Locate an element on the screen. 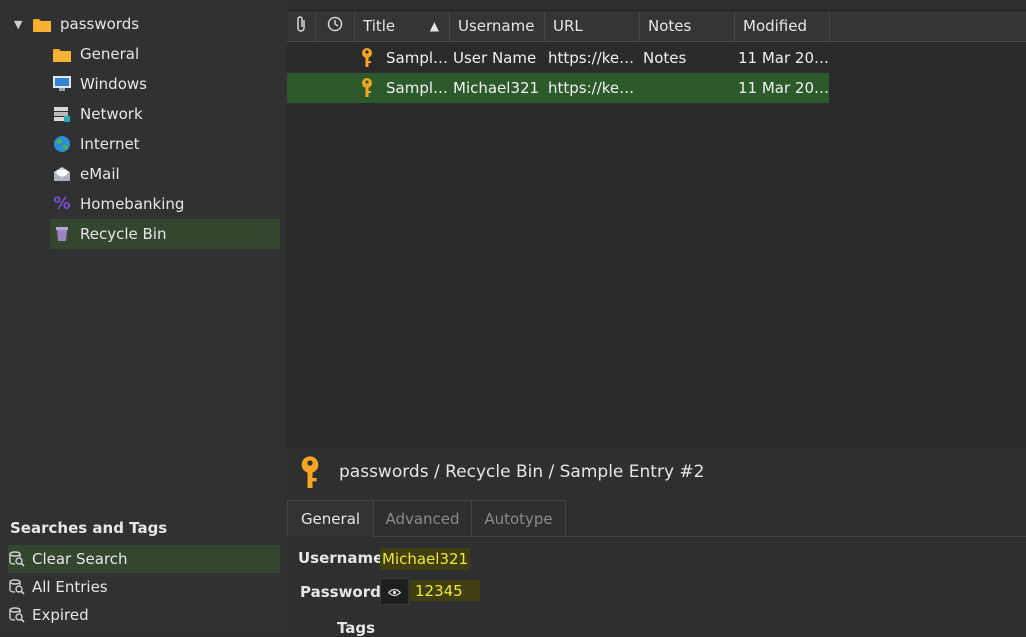 Image resolution: width=1026 pixels, height=637 pixels. column-header-filler is located at coordinates (928, 26).